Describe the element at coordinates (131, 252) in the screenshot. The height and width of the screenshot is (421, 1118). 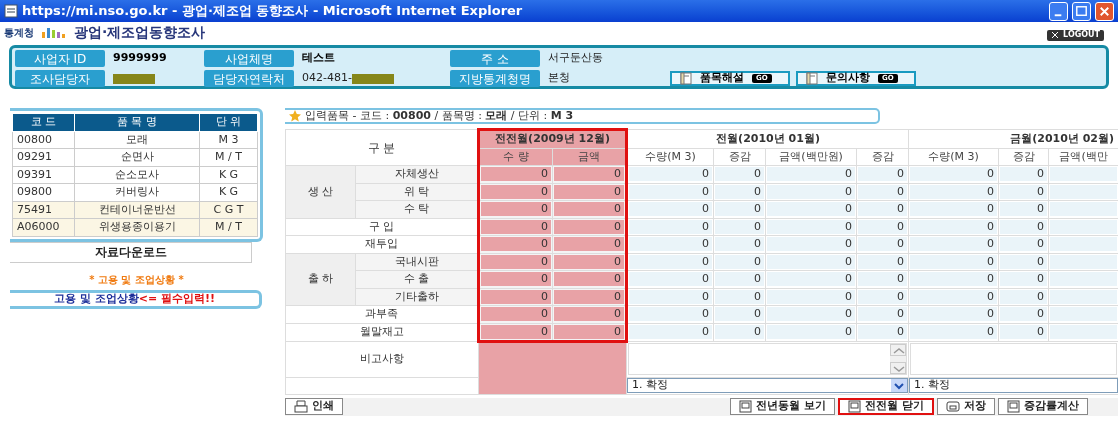
I see `download-button: 자료다운로드` at that location.